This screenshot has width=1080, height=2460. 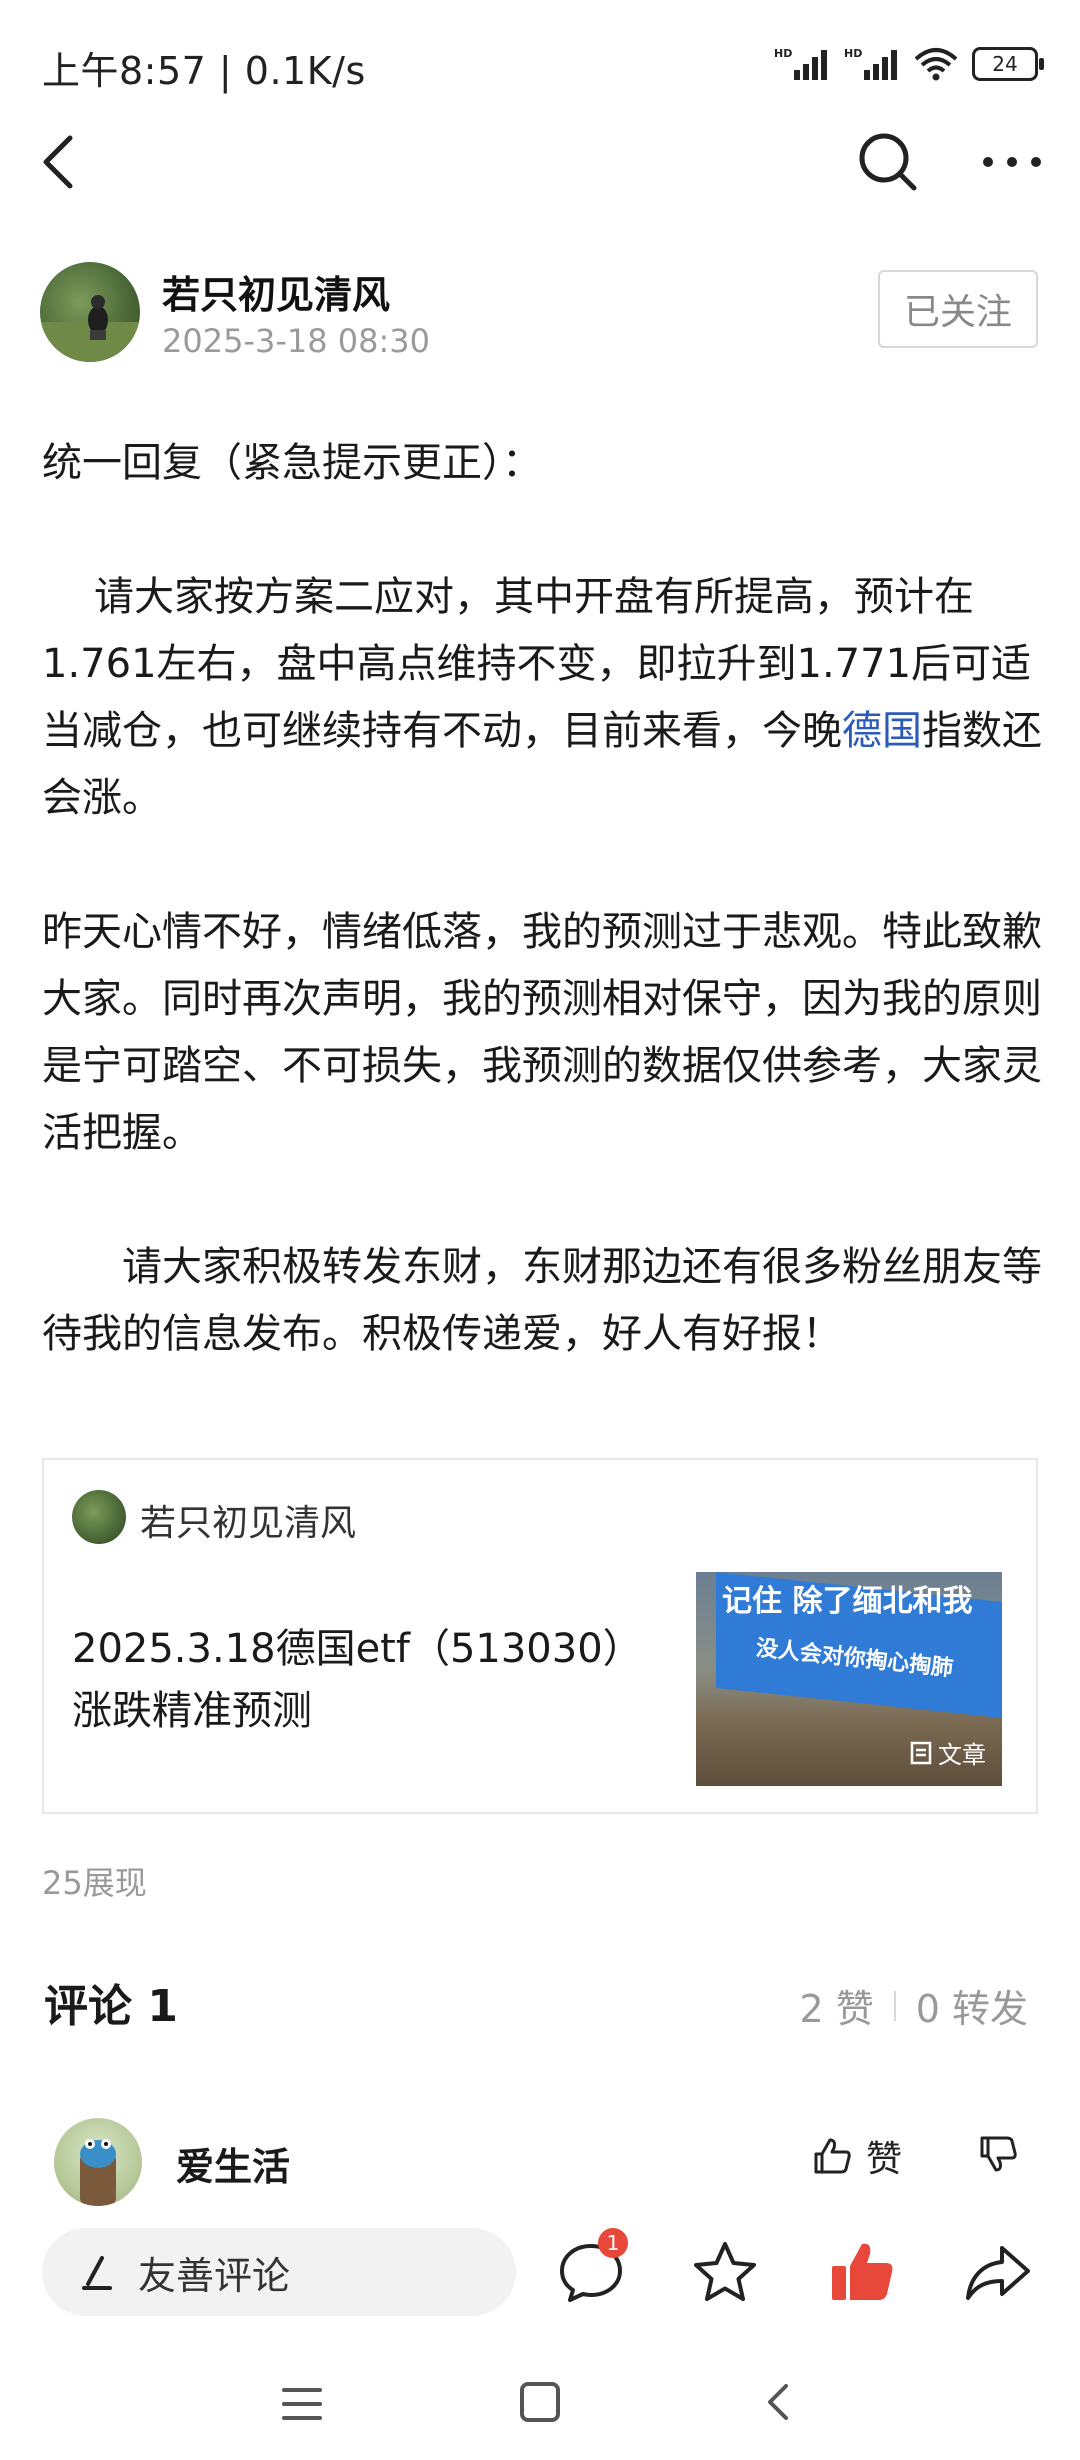 I want to click on card-author-avatar, so click(x=99, y=1517).